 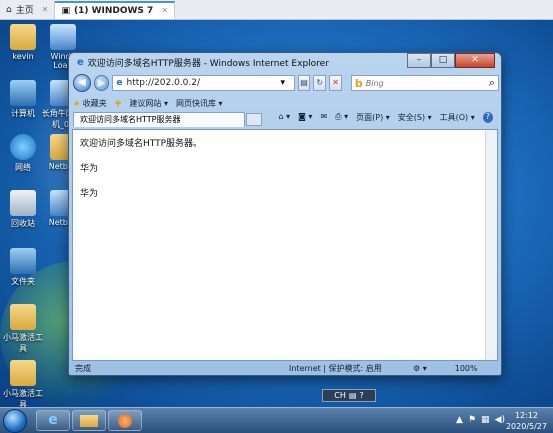 What do you see at coordinates (282, 83) in the screenshot?
I see `chevron-down-icon: ▾` at bounding box center [282, 83].